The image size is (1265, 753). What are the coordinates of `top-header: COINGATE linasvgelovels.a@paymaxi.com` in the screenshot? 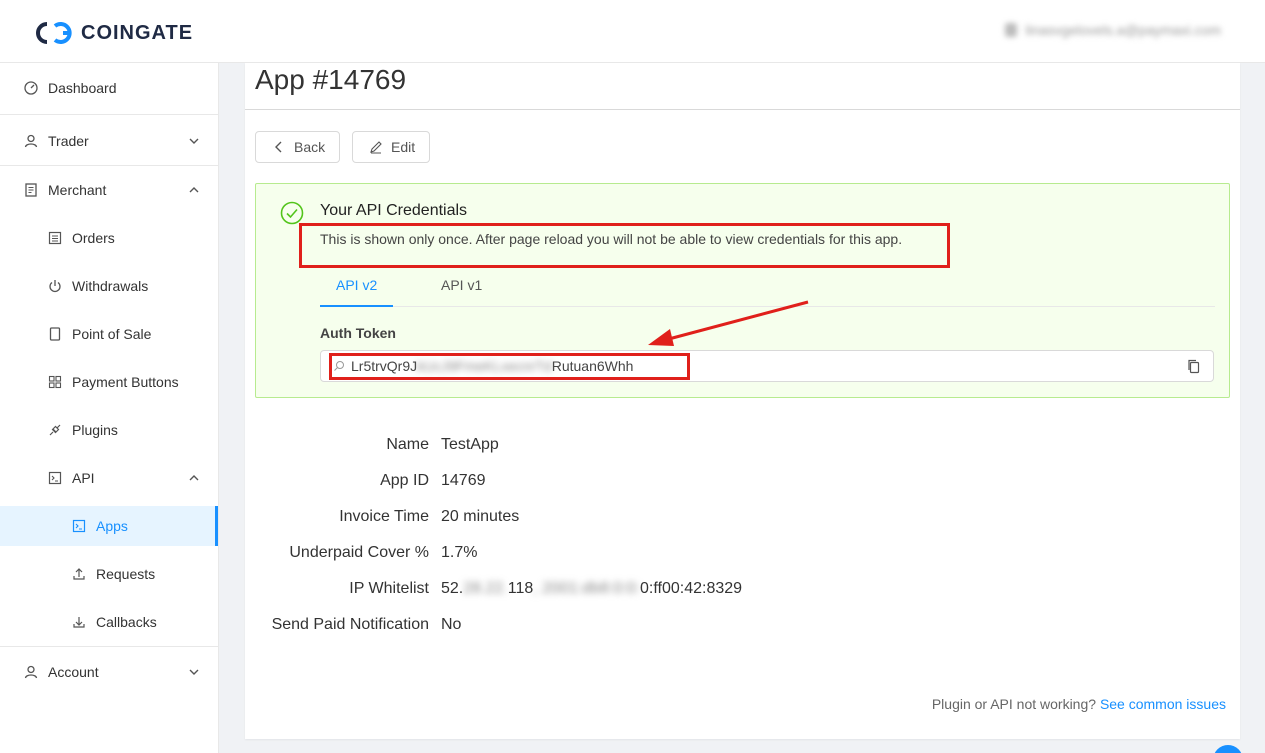 It's located at (632, 31).